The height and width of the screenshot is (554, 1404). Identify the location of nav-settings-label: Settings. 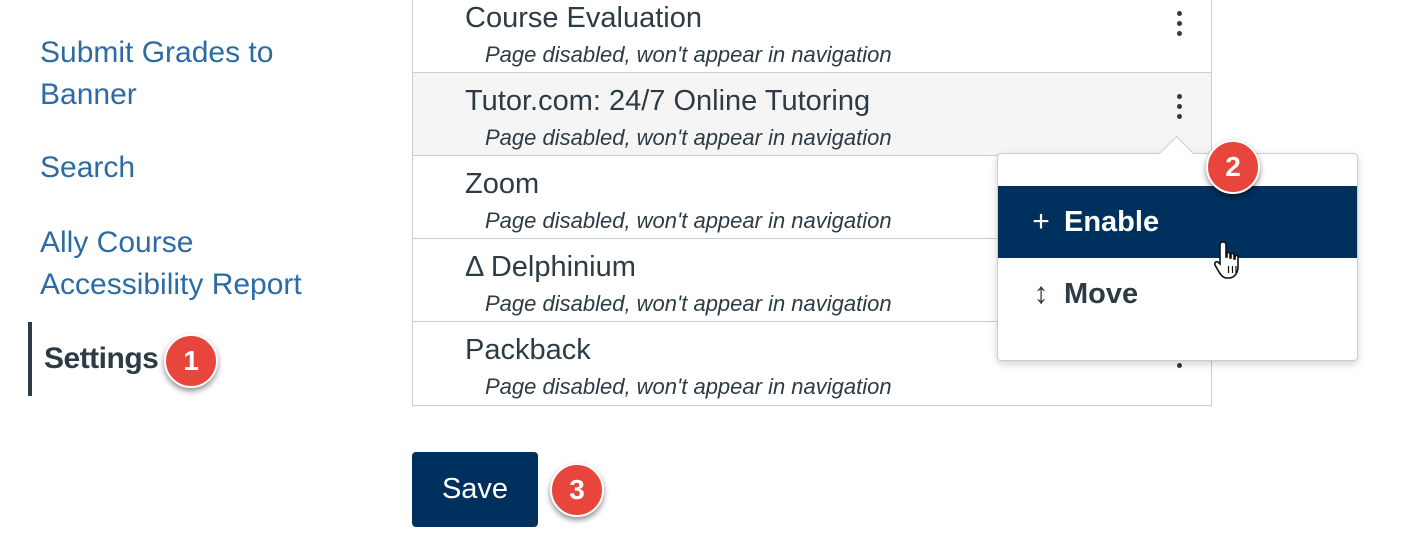
(101, 358).